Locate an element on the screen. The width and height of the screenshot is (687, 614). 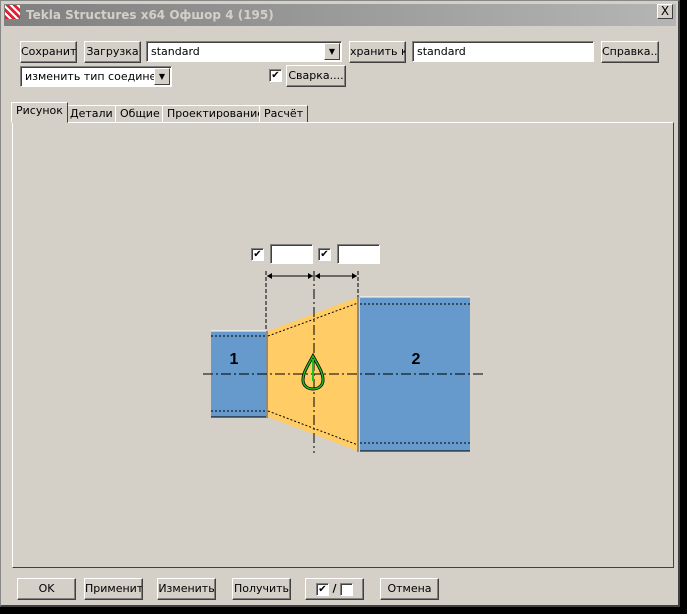
check-off-icon is located at coordinates (347, 589).